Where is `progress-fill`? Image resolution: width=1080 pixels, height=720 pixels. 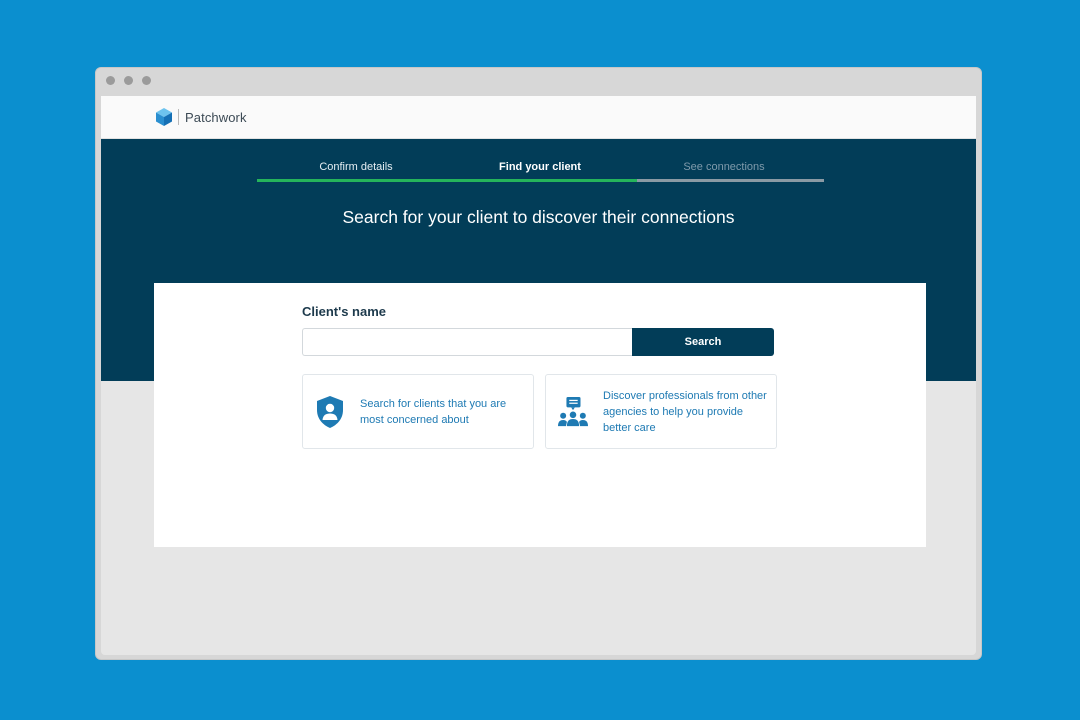 progress-fill is located at coordinates (447, 180).